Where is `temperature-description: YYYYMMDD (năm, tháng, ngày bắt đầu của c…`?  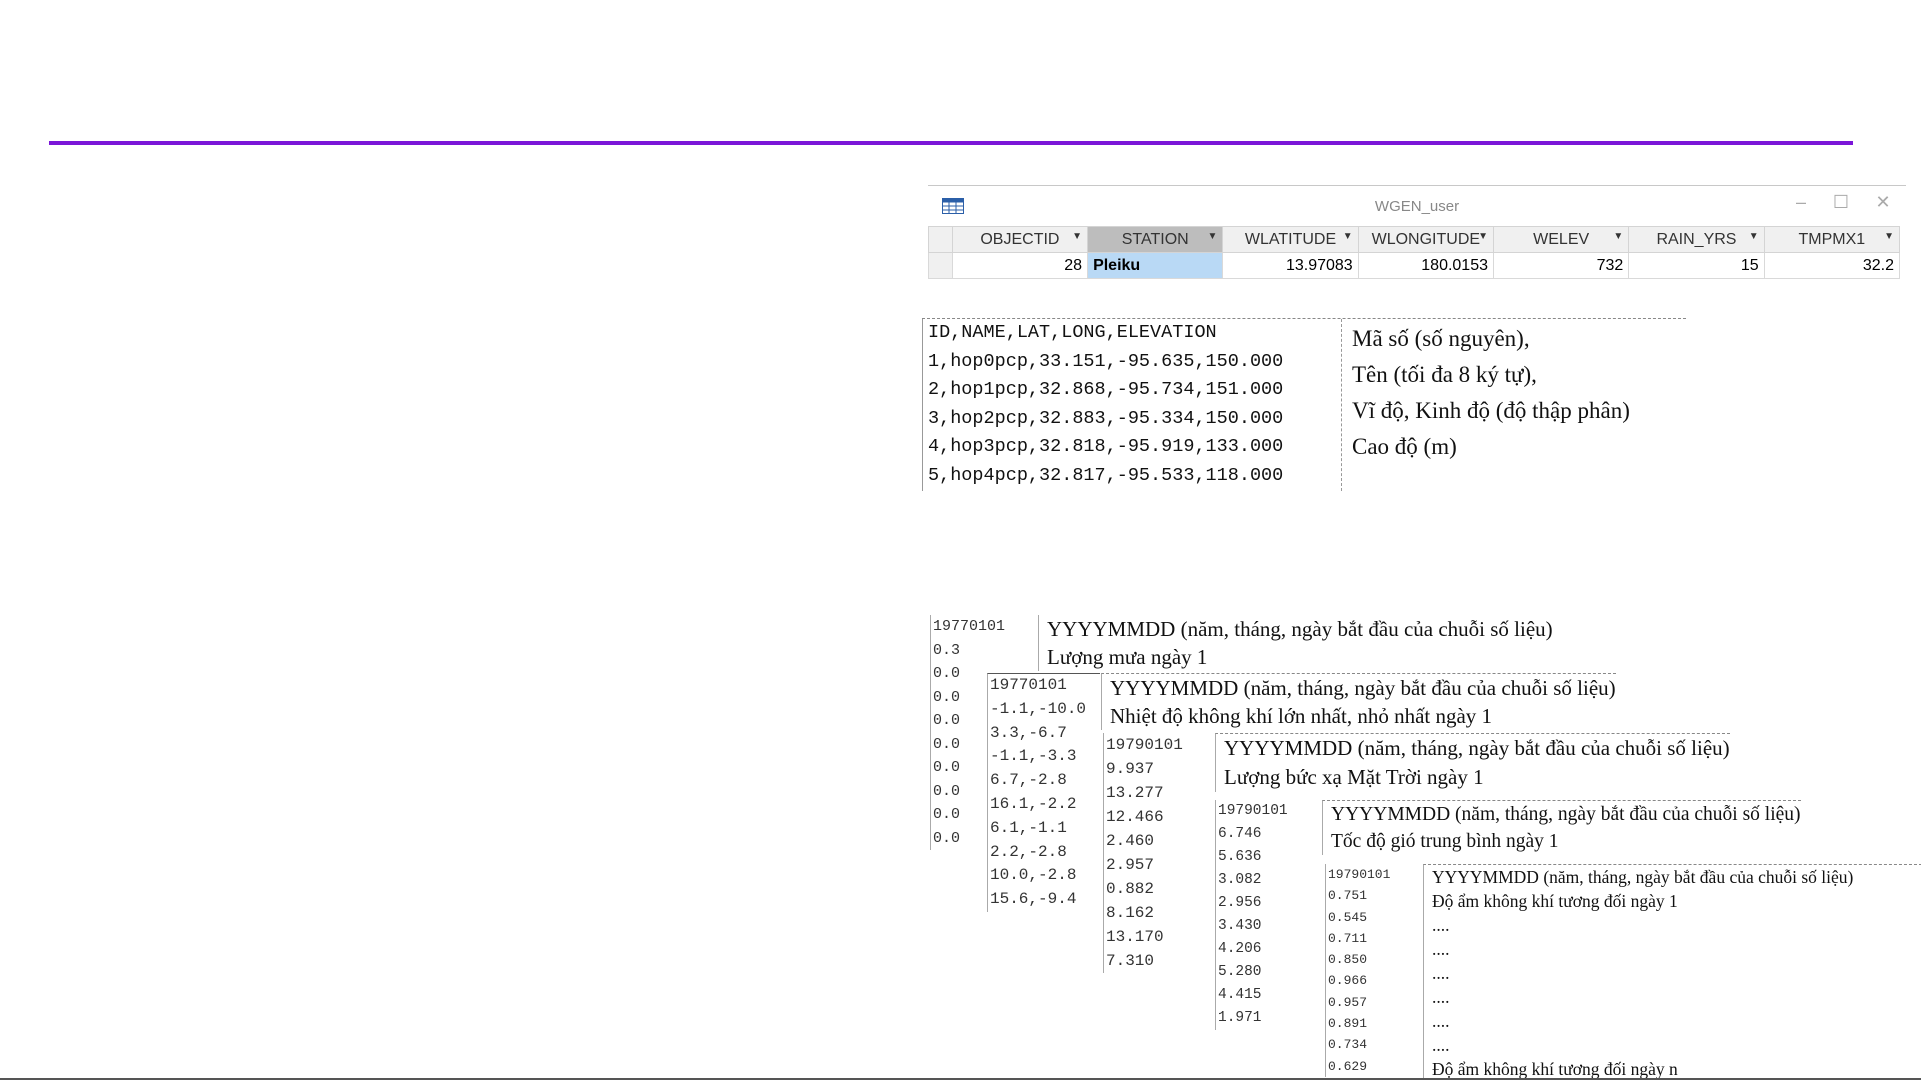
temperature-description: YYYYMMDD (năm, tháng, ngày bắt đầu của c… is located at coordinates (1358, 701).